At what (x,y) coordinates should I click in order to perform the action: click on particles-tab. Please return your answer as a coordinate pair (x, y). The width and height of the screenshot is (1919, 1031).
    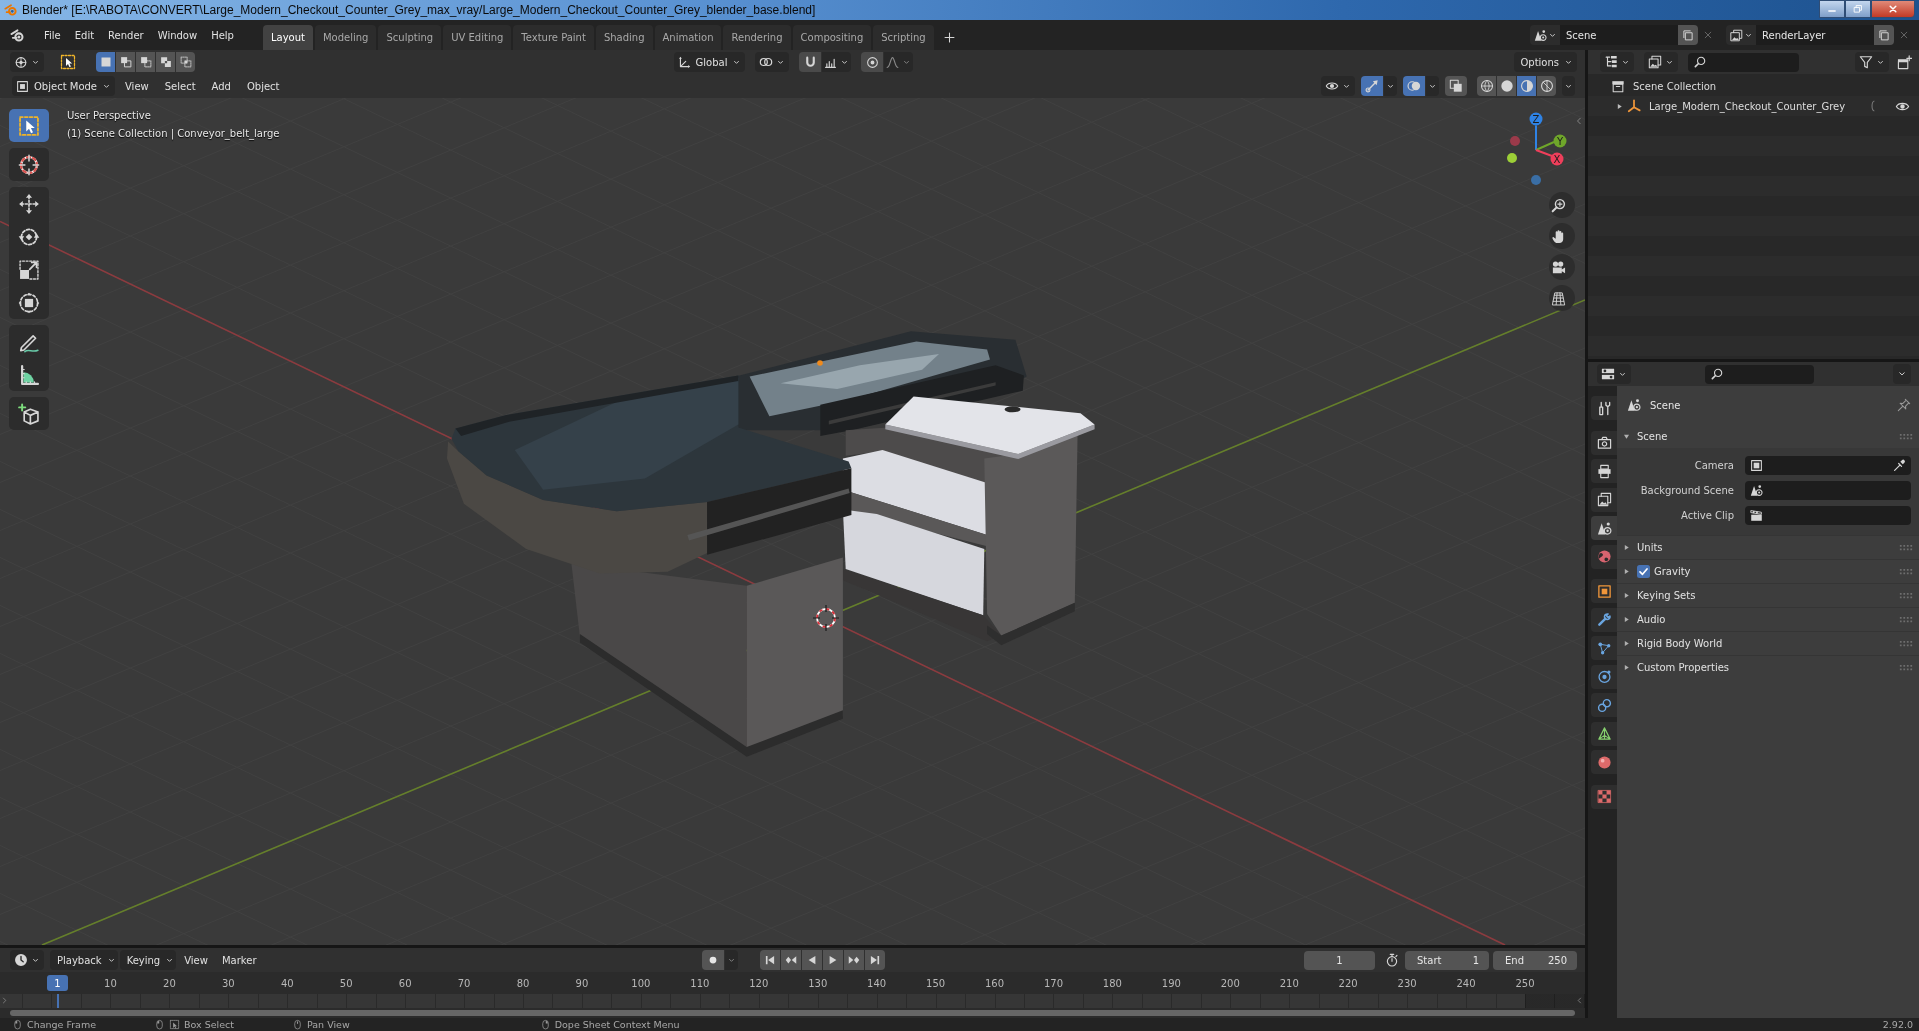
    Looking at the image, I should click on (1604, 648).